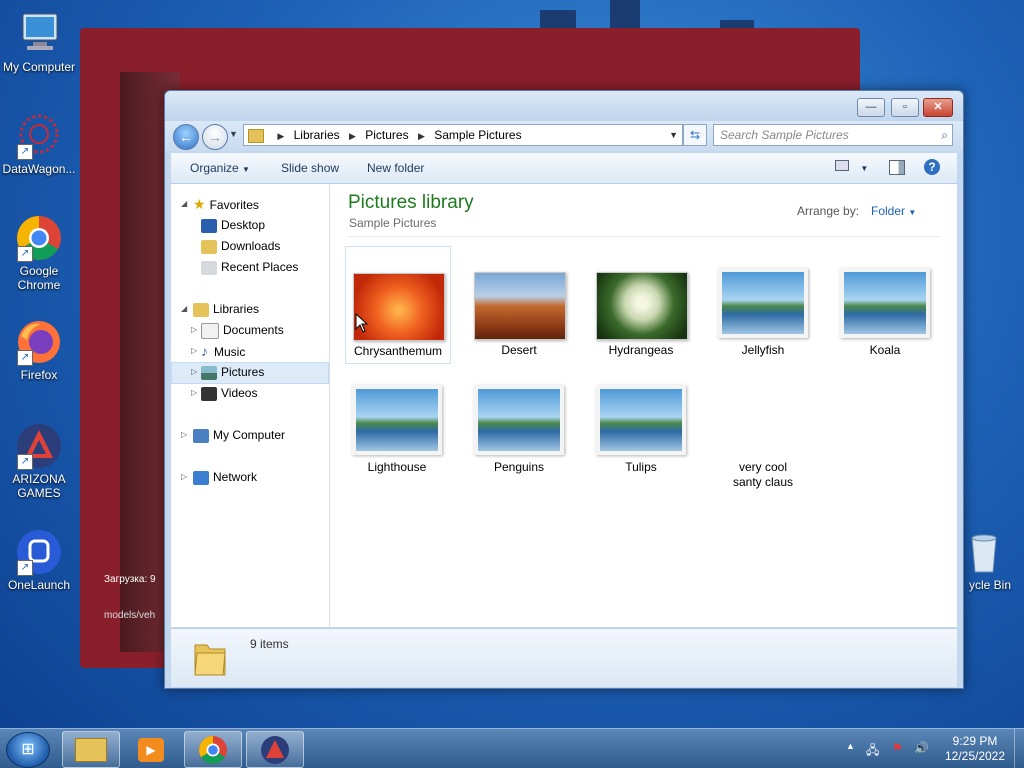 The image size is (1024, 768). I want to click on library-subtitle: Sample Pictures, so click(393, 223).